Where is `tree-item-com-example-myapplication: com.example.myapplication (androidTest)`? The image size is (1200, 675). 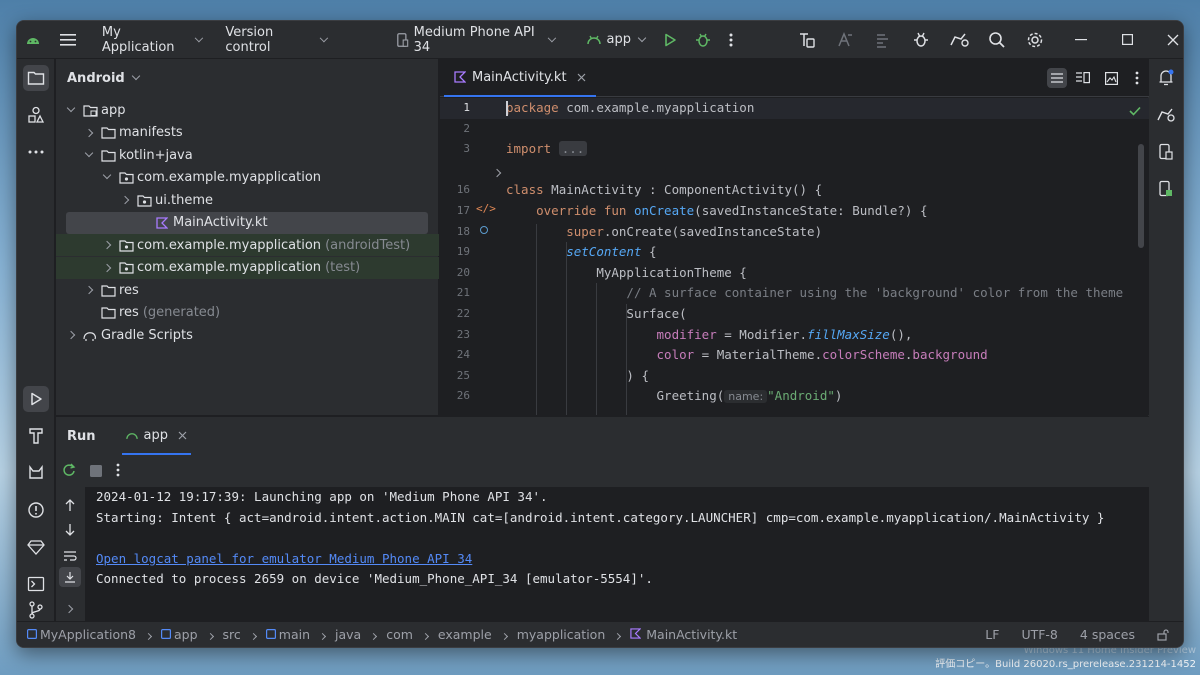
tree-item-com-example-myapplication: com.example.myapplication (androidTest) is located at coordinates (247, 245).